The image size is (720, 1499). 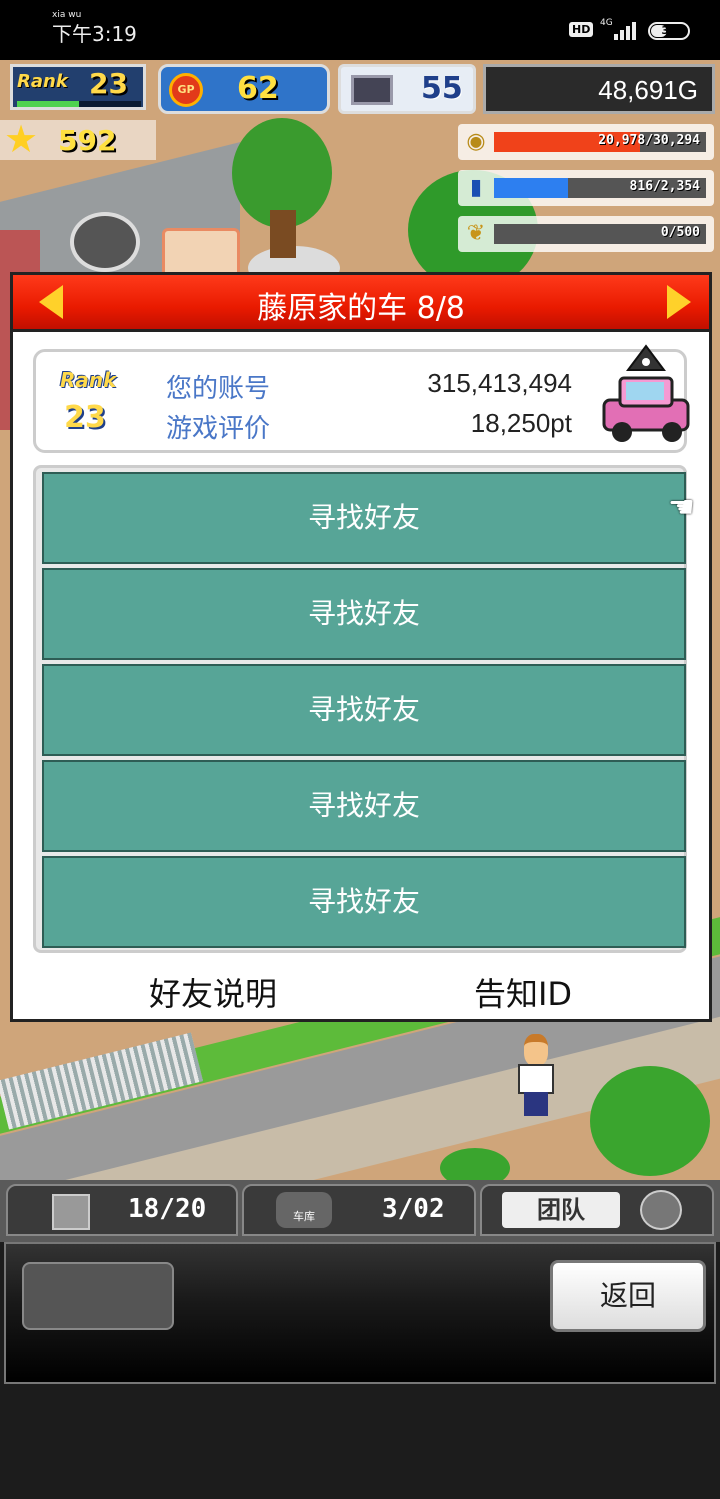 What do you see at coordinates (680, 232) in the screenshot?
I see `resource-text: 0/500` at bounding box center [680, 232].